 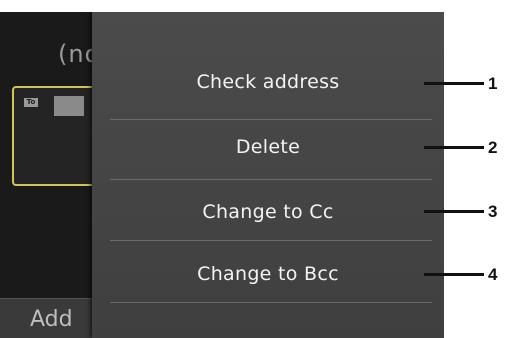 I want to click on menu-item-label: Check address, so click(x=268, y=82).